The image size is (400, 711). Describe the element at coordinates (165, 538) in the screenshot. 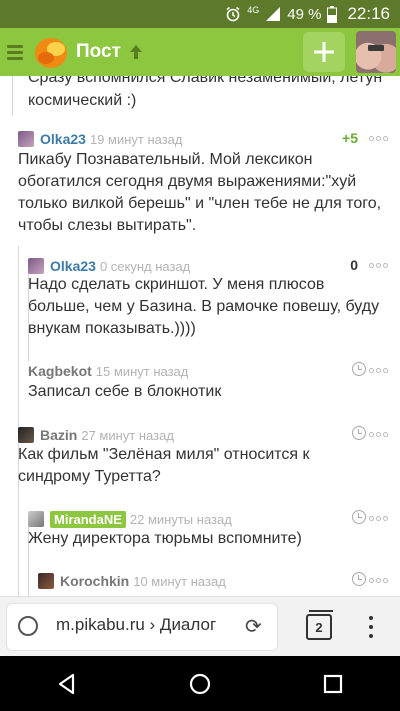

I see `comment-text: Жену директора тюрьмы вспомните)` at that location.